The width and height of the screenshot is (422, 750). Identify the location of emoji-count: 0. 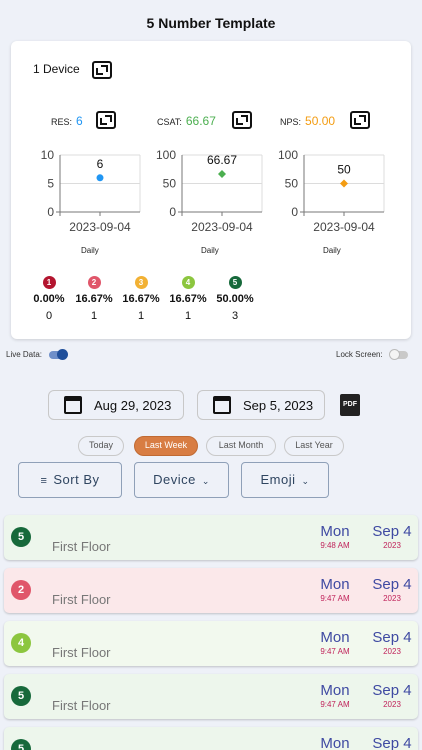
(49, 316).